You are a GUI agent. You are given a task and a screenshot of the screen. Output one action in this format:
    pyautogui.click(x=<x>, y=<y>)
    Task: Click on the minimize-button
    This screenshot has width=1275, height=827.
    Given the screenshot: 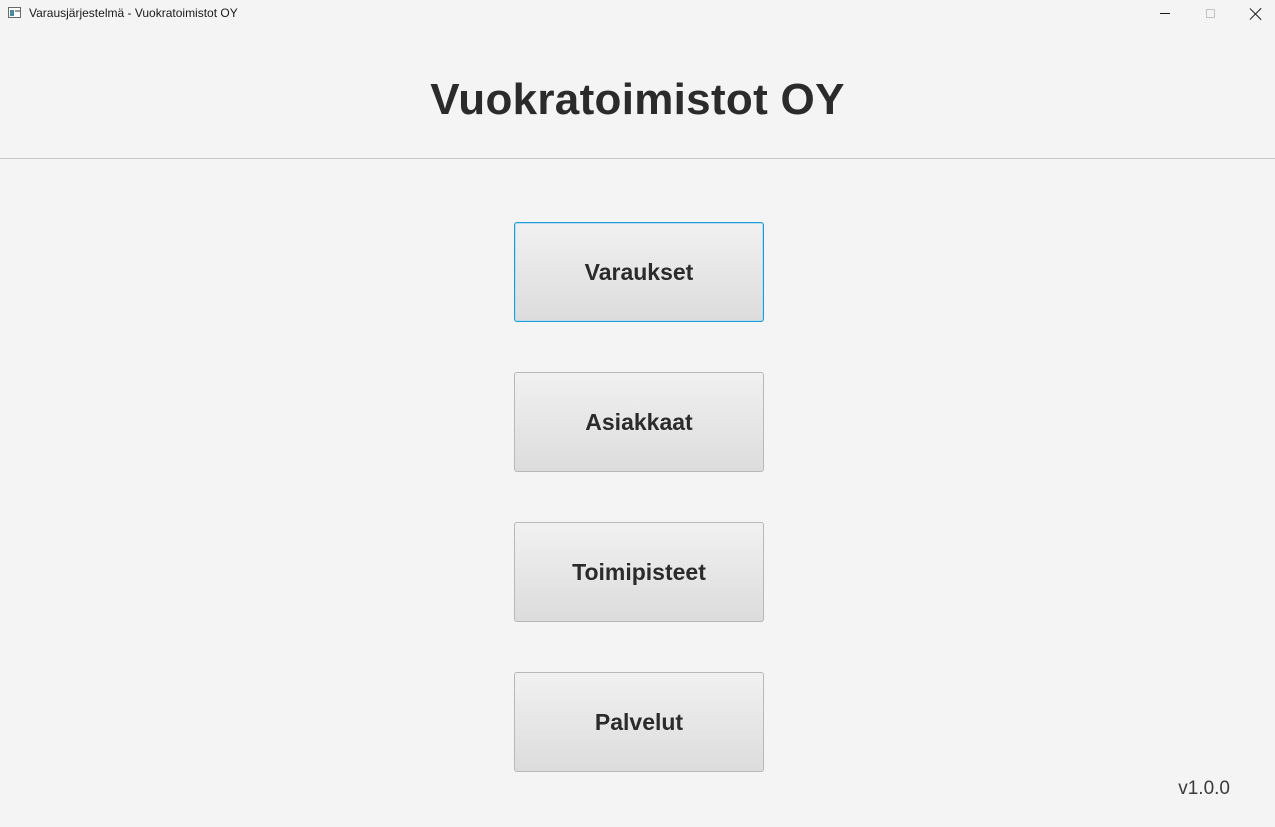 What is the action you would take?
    pyautogui.click(x=1165, y=13)
    